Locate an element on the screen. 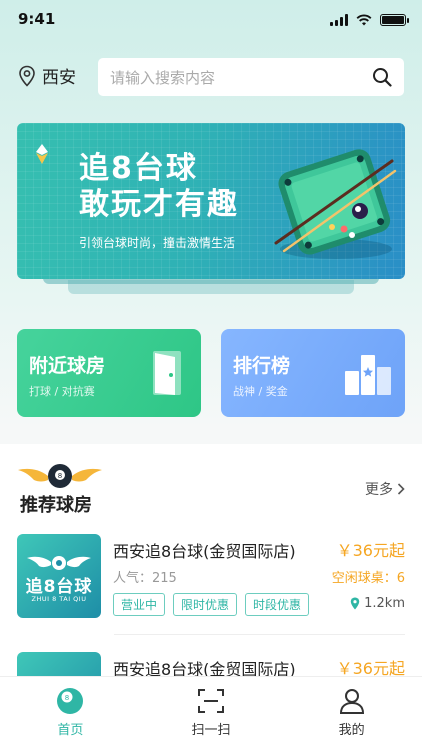 The image size is (422, 750). status-bar: 9:41 is located at coordinates (211, 22).